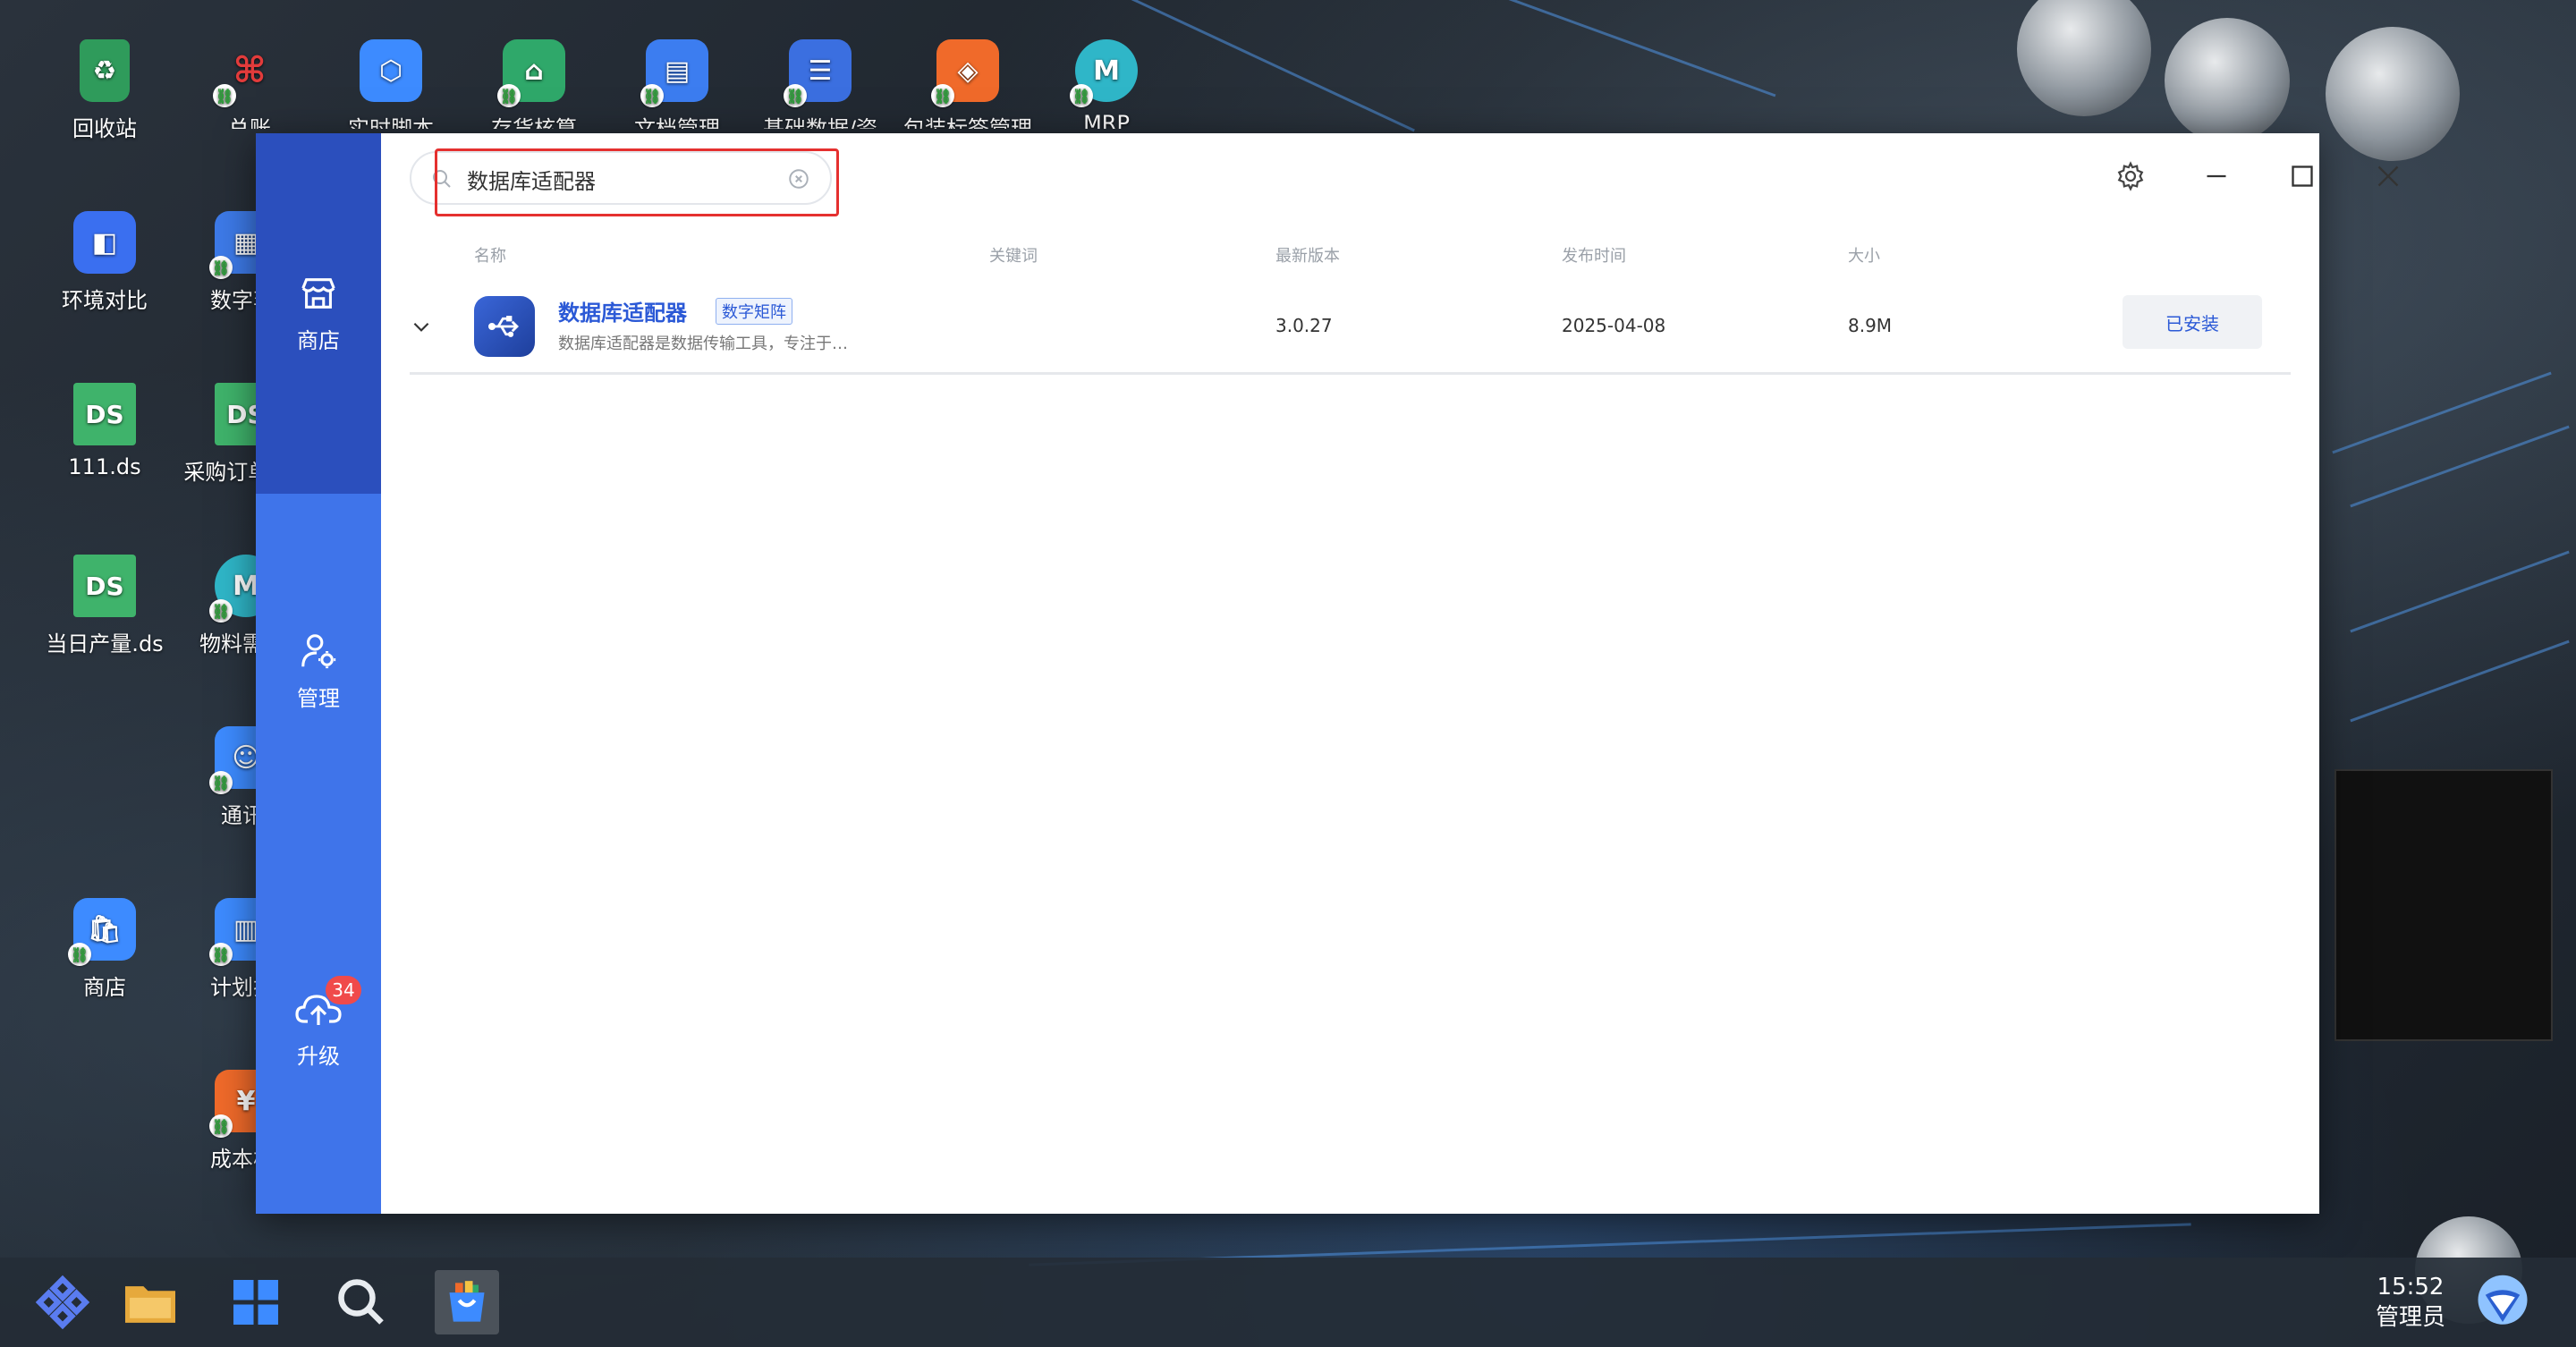 The width and height of the screenshot is (2576, 1347). What do you see at coordinates (343, 990) in the screenshot?
I see `upgrade-count-badge: 34` at bounding box center [343, 990].